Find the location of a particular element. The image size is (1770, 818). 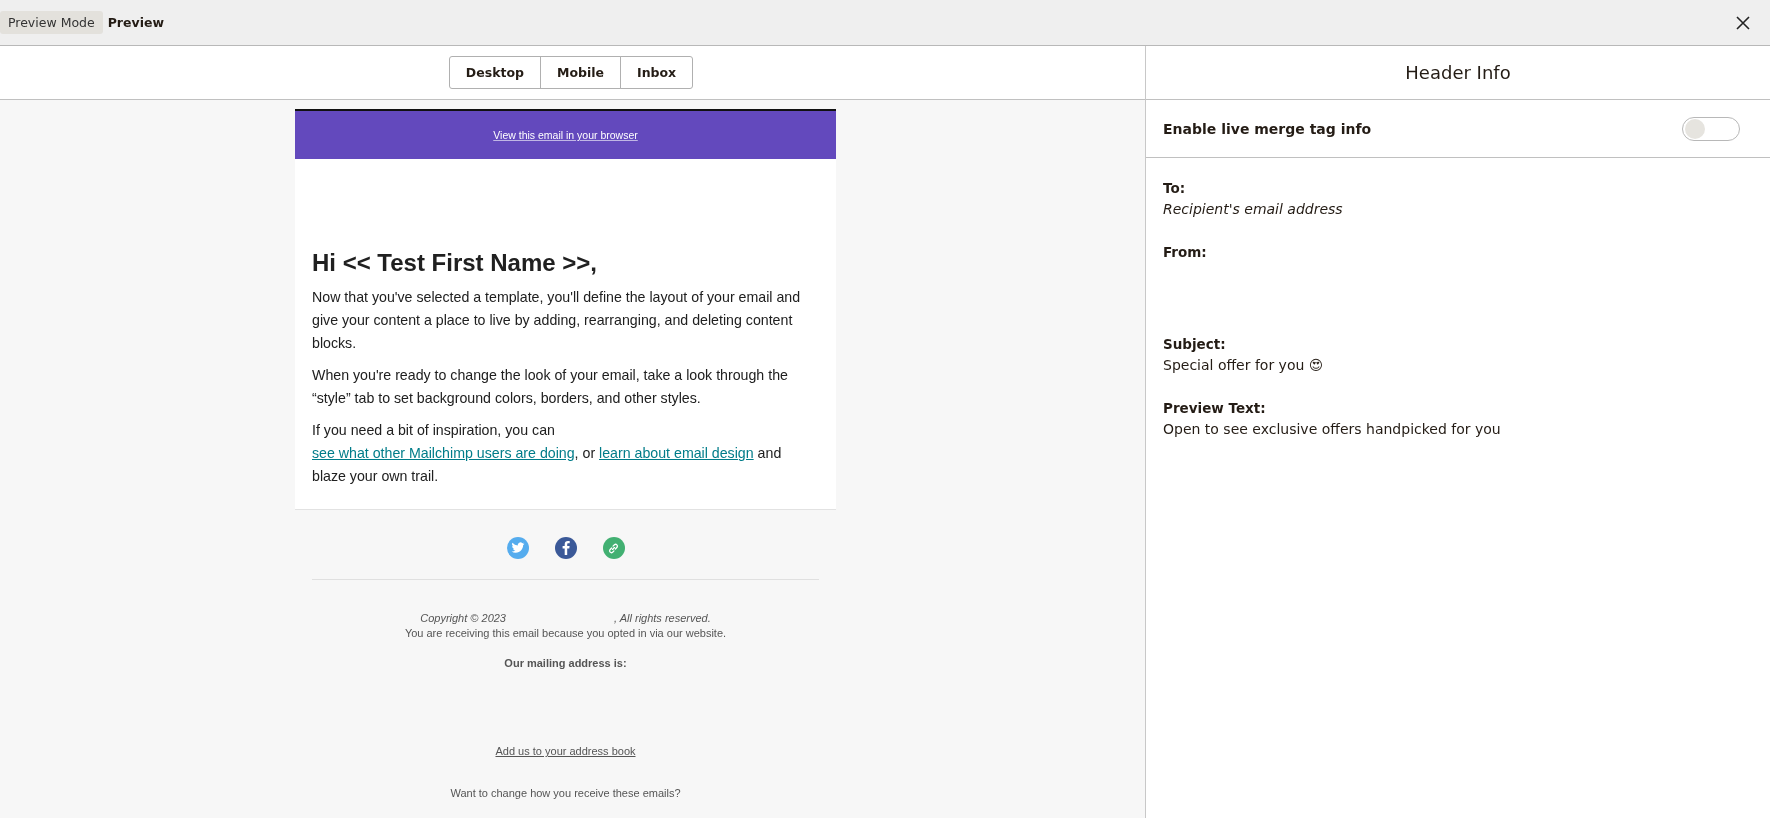

field-value: Recipient's email address is located at coordinates (1253, 209).